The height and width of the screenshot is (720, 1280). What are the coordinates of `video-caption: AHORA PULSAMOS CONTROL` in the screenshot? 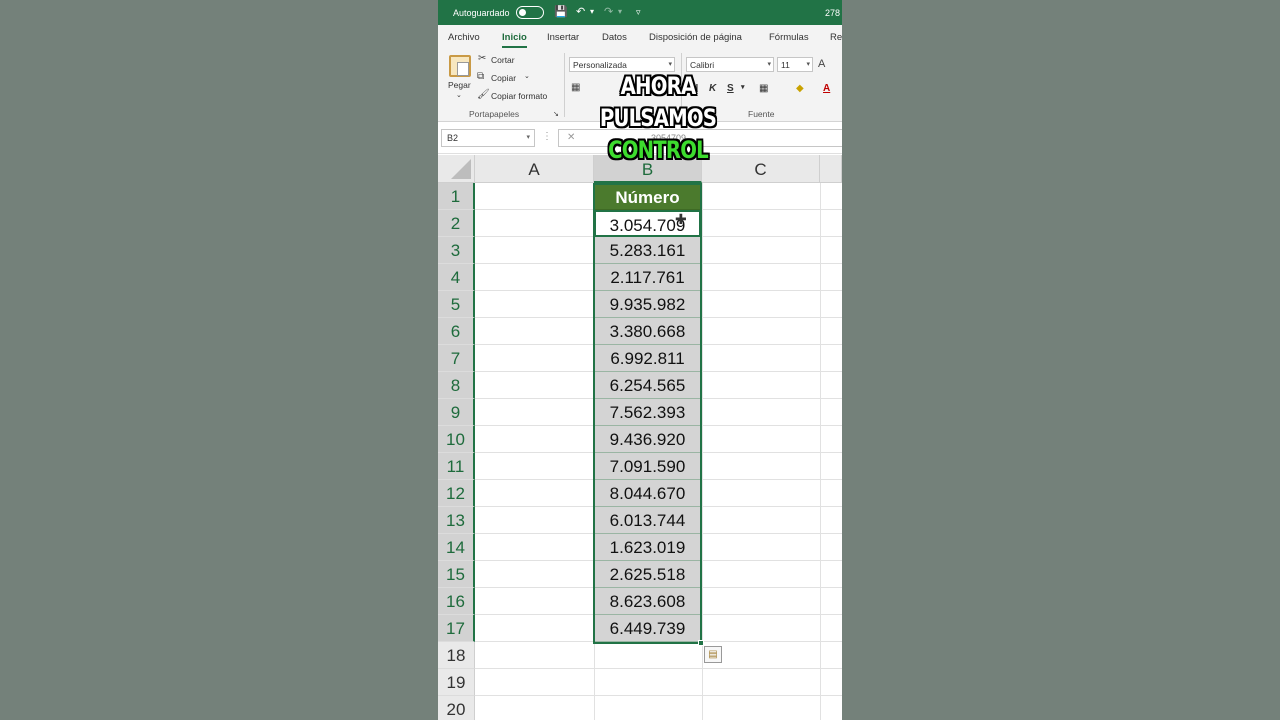 It's located at (657, 118).